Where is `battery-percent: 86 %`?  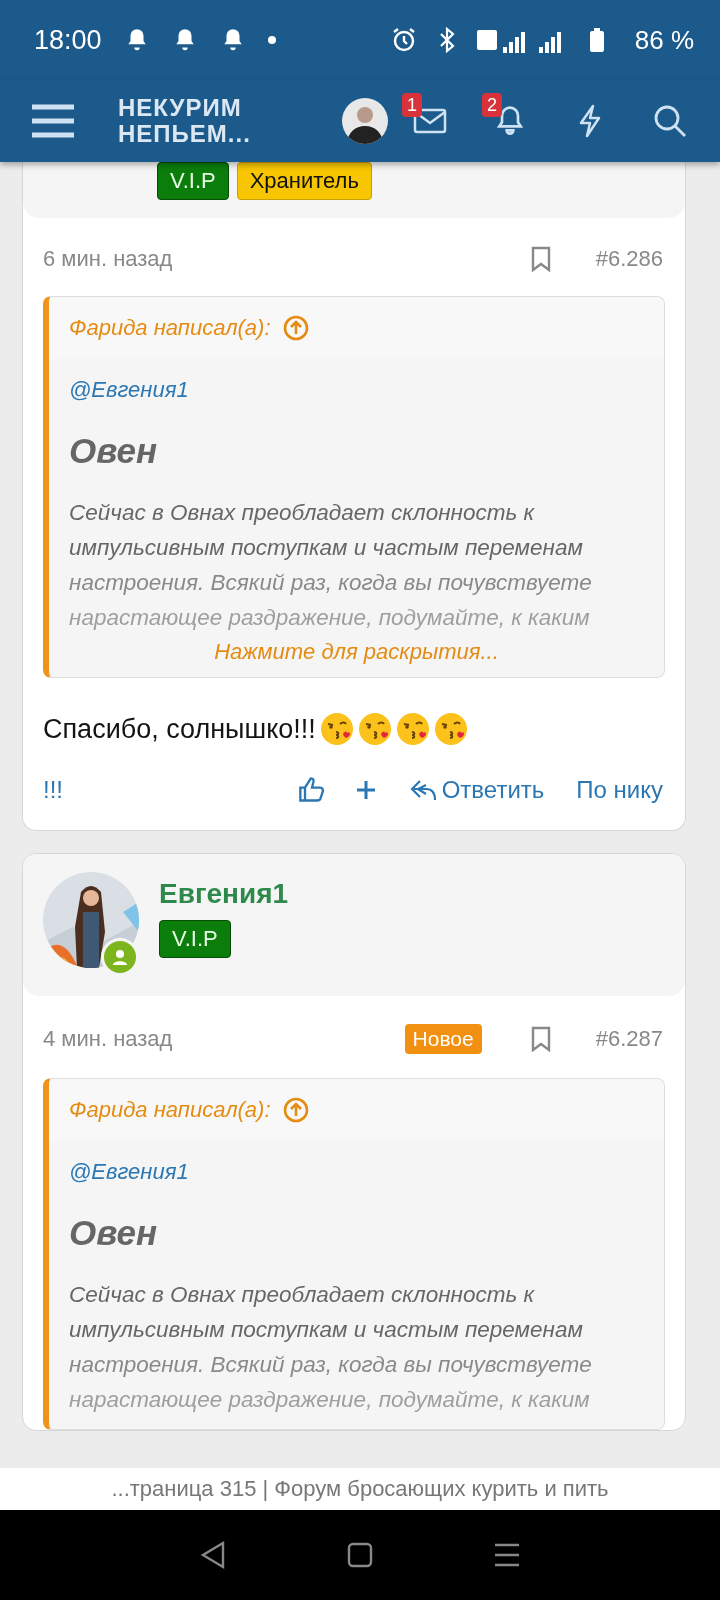
battery-percent: 86 % is located at coordinates (664, 40).